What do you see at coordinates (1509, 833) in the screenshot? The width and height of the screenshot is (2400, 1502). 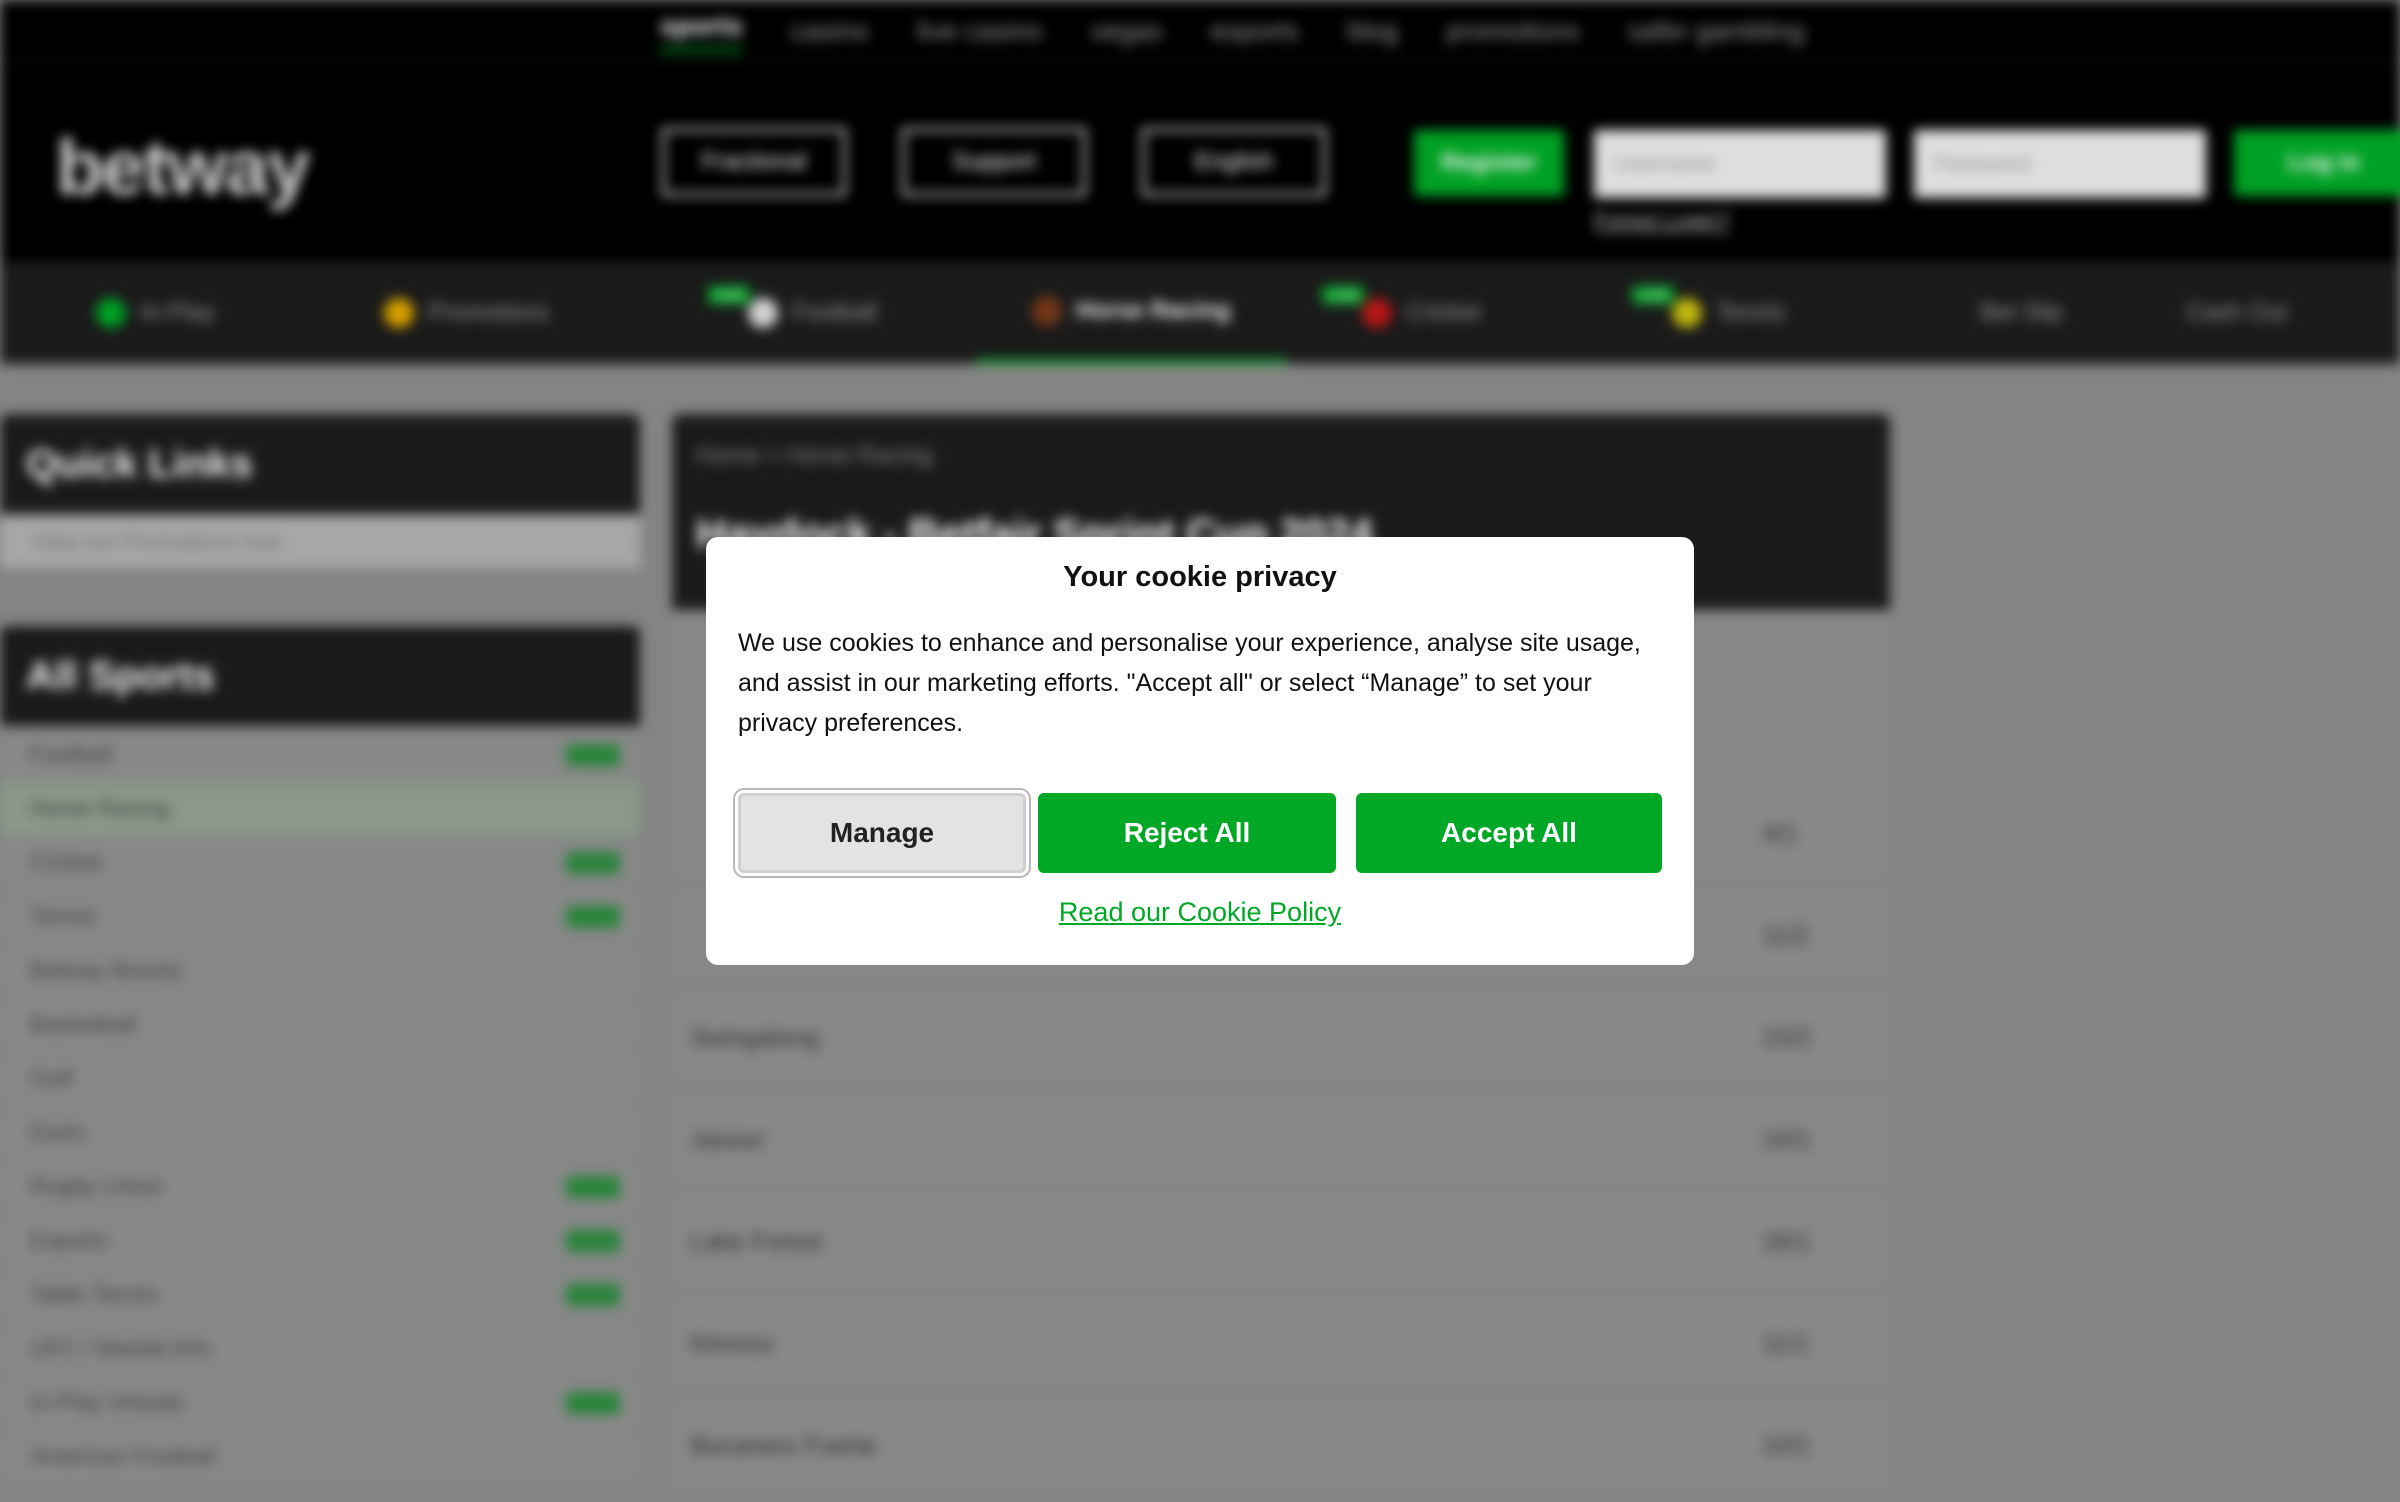 I see `accept-all-button: Accept All` at bounding box center [1509, 833].